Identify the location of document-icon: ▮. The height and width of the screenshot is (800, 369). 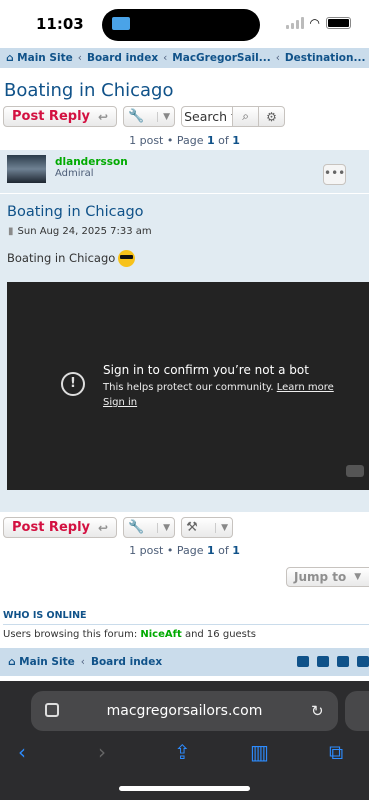
(11, 231).